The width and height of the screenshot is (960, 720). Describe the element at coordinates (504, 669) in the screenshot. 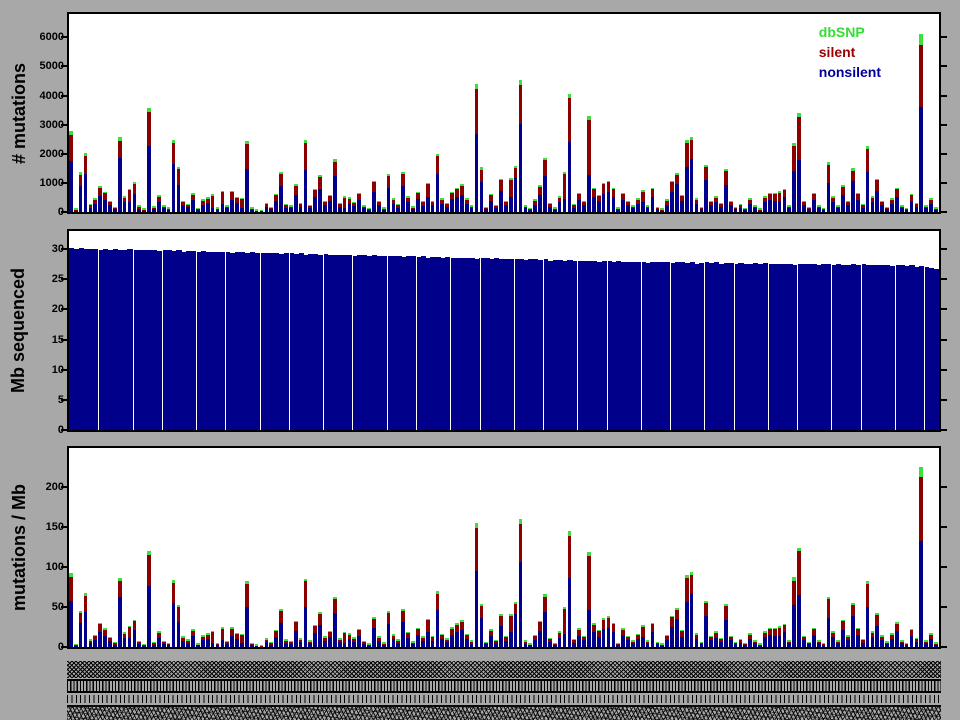

I see `label-strip-checker-band` at that location.